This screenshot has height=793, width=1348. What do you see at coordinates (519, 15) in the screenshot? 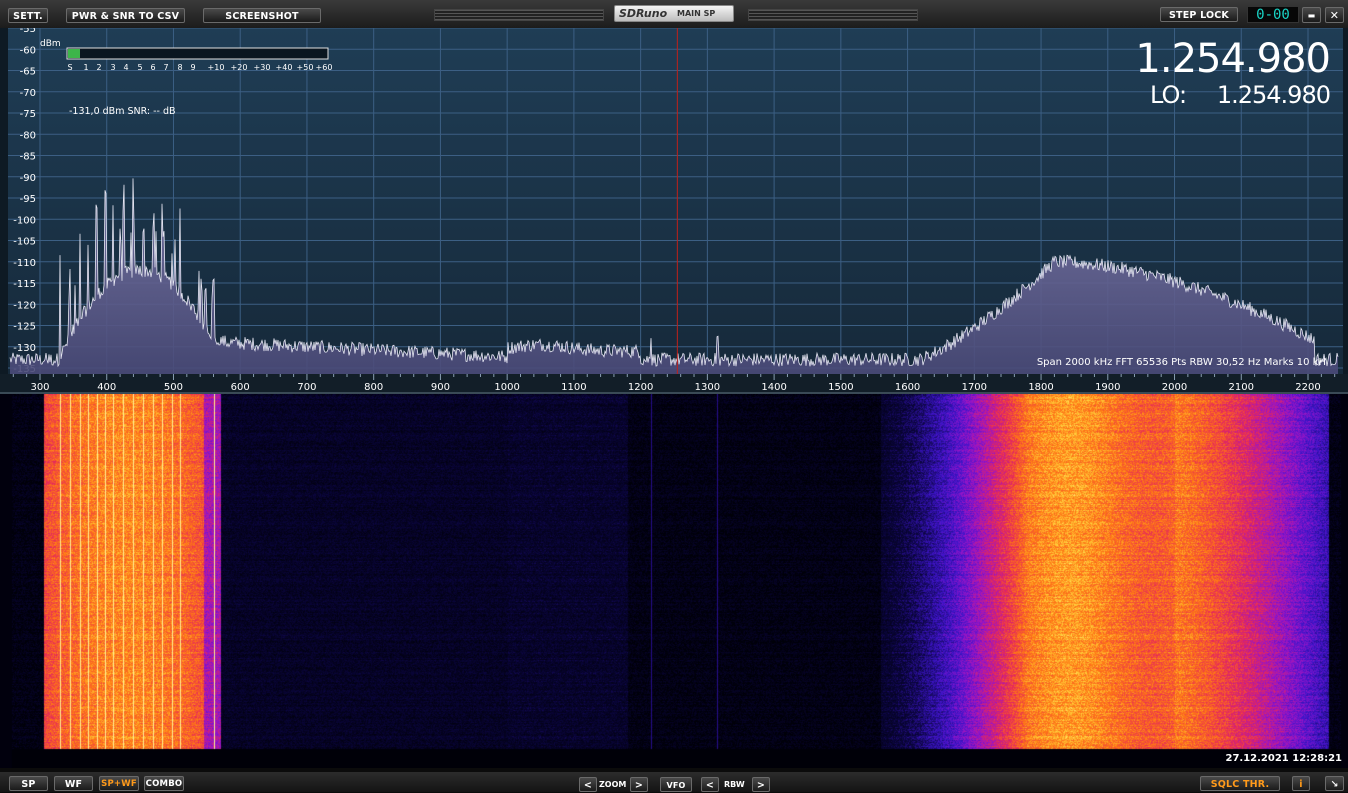
I see `drag-grip-left` at bounding box center [519, 15].